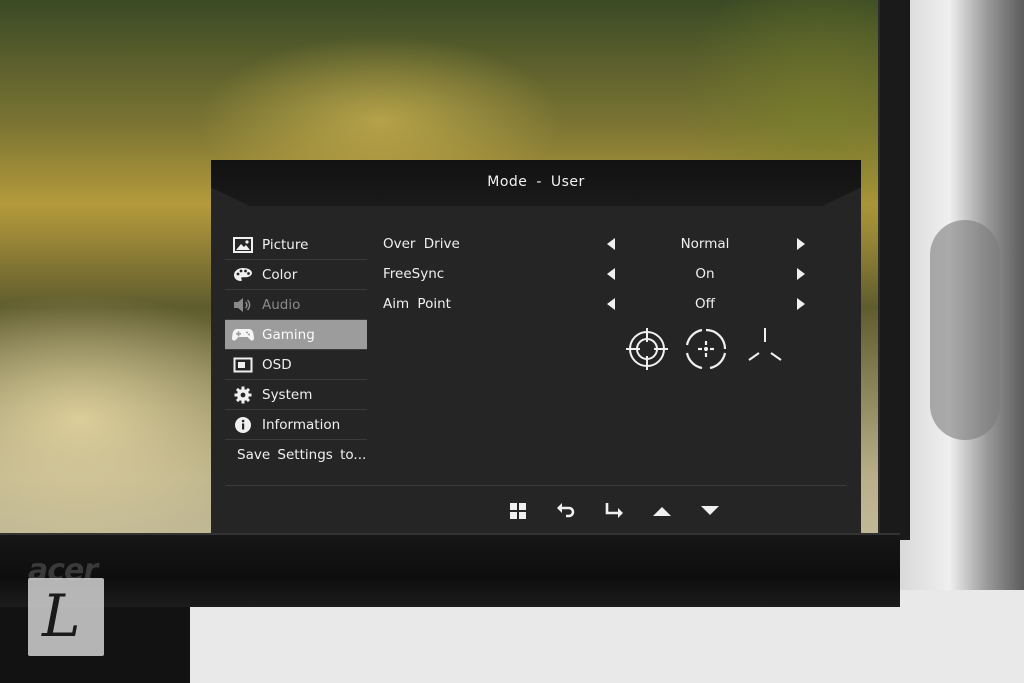 This screenshot has height=683, width=1024. What do you see at coordinates (281, 304) in the screenshot?
I see `sidebar-item-label: Audio` at bounding box center [281, 304].